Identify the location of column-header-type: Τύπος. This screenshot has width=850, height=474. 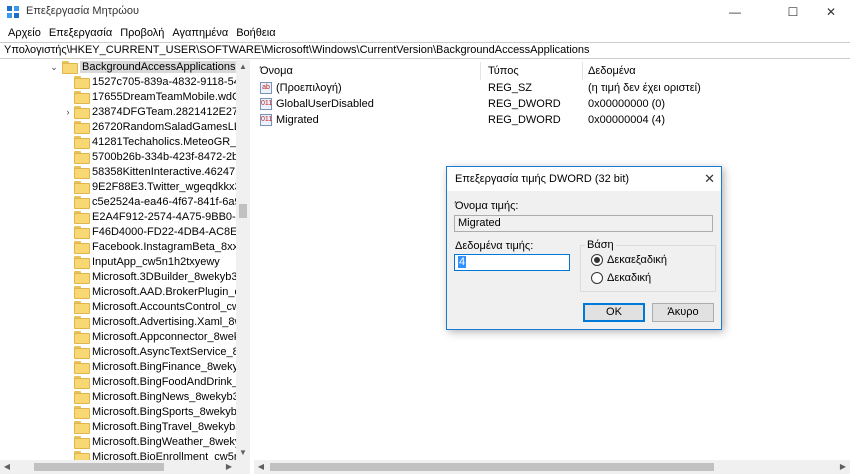
(503, 71).